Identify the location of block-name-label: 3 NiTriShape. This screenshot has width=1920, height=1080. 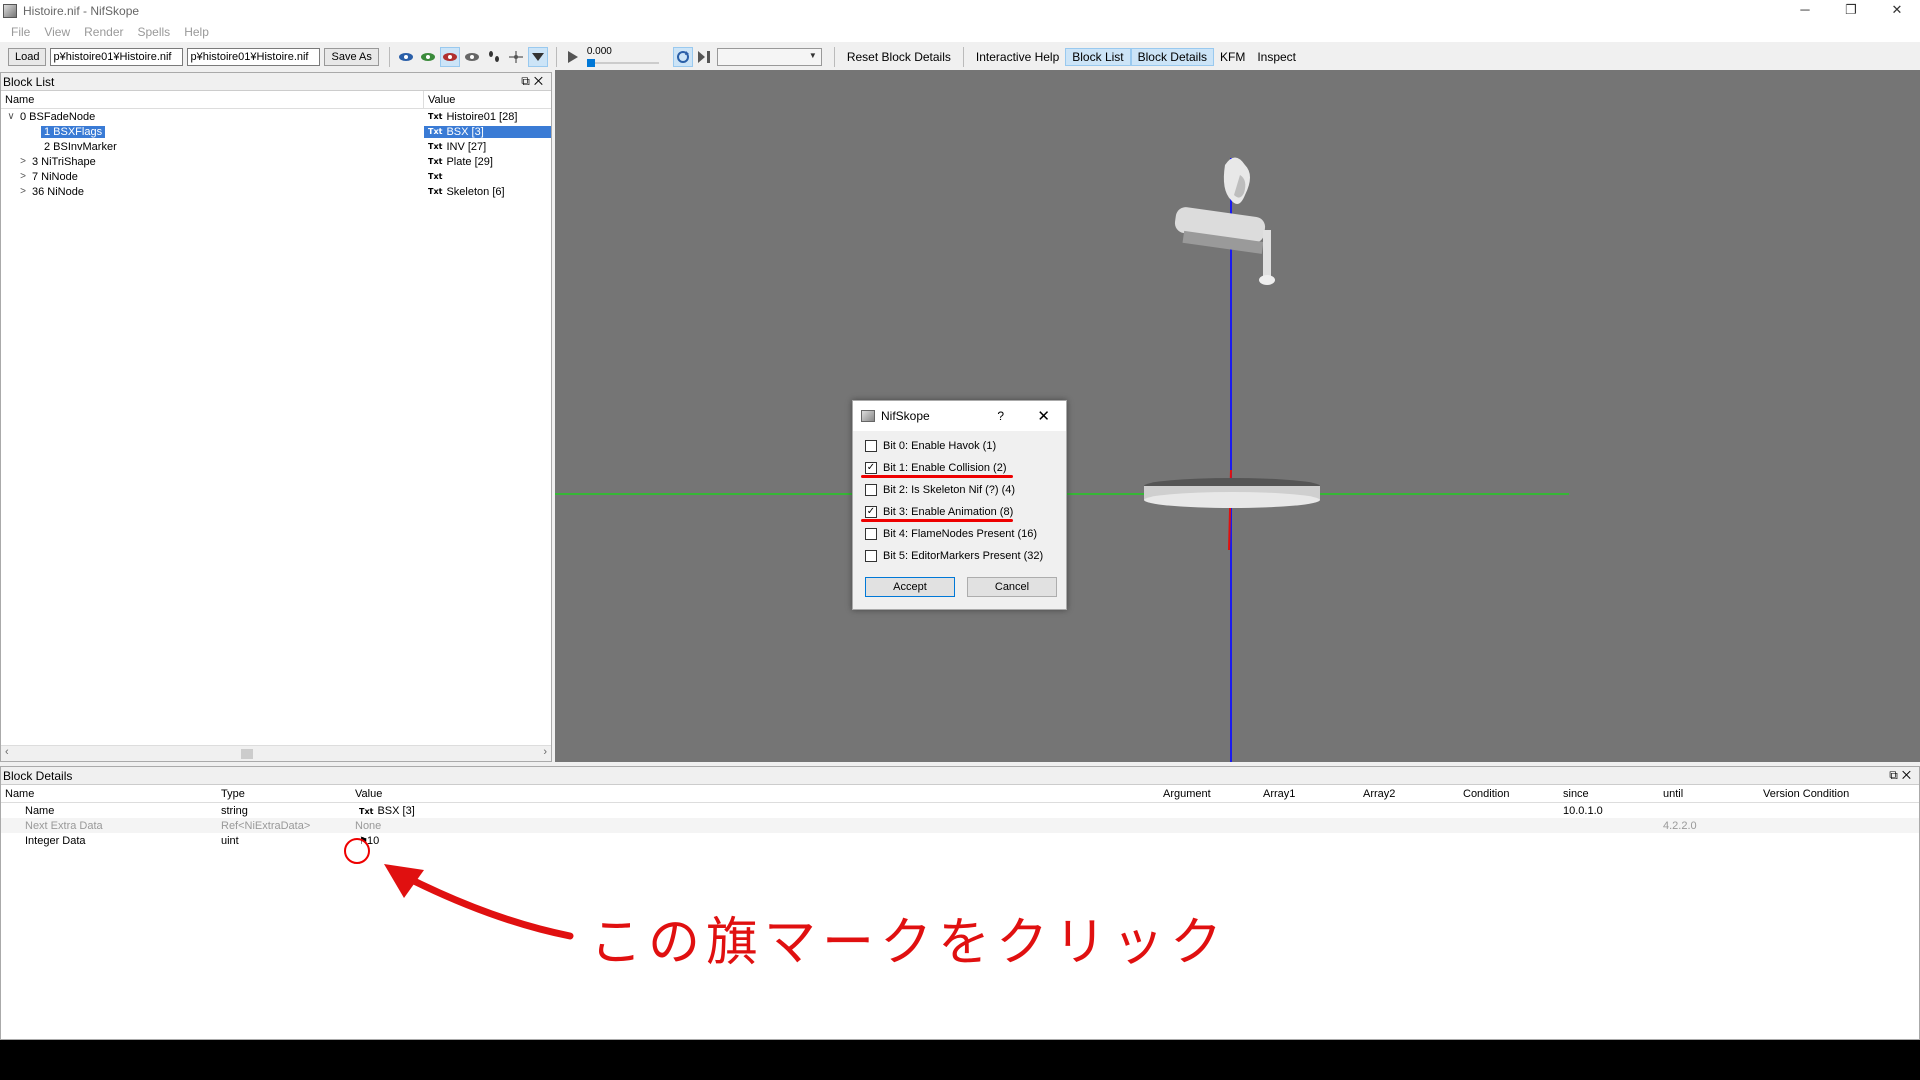
(64, 161).